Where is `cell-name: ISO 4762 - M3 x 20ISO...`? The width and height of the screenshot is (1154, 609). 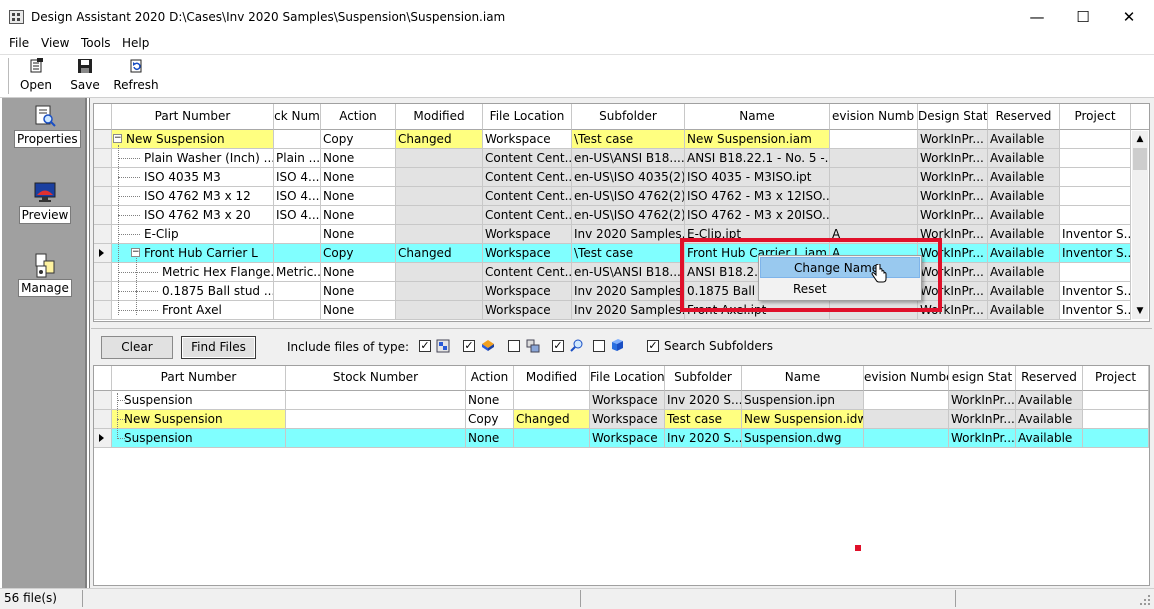
cell-name: ISO 4762 - M3 x 20ISO... is located at coordinates (757, 215).